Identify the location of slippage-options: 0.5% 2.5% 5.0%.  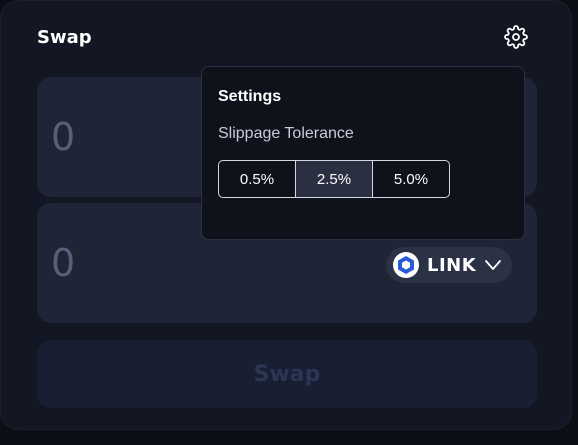
(334, 179).